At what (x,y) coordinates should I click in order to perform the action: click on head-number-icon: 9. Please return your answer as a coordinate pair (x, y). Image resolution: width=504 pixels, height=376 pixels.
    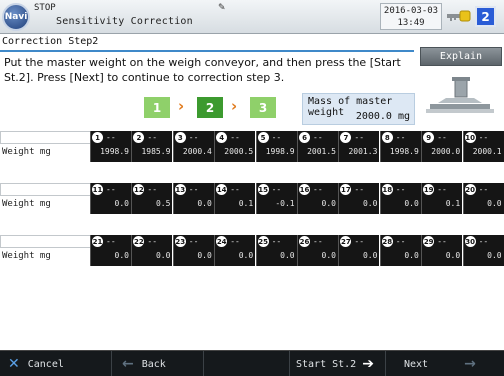
    Looking at the image, I should click on (429, 137).